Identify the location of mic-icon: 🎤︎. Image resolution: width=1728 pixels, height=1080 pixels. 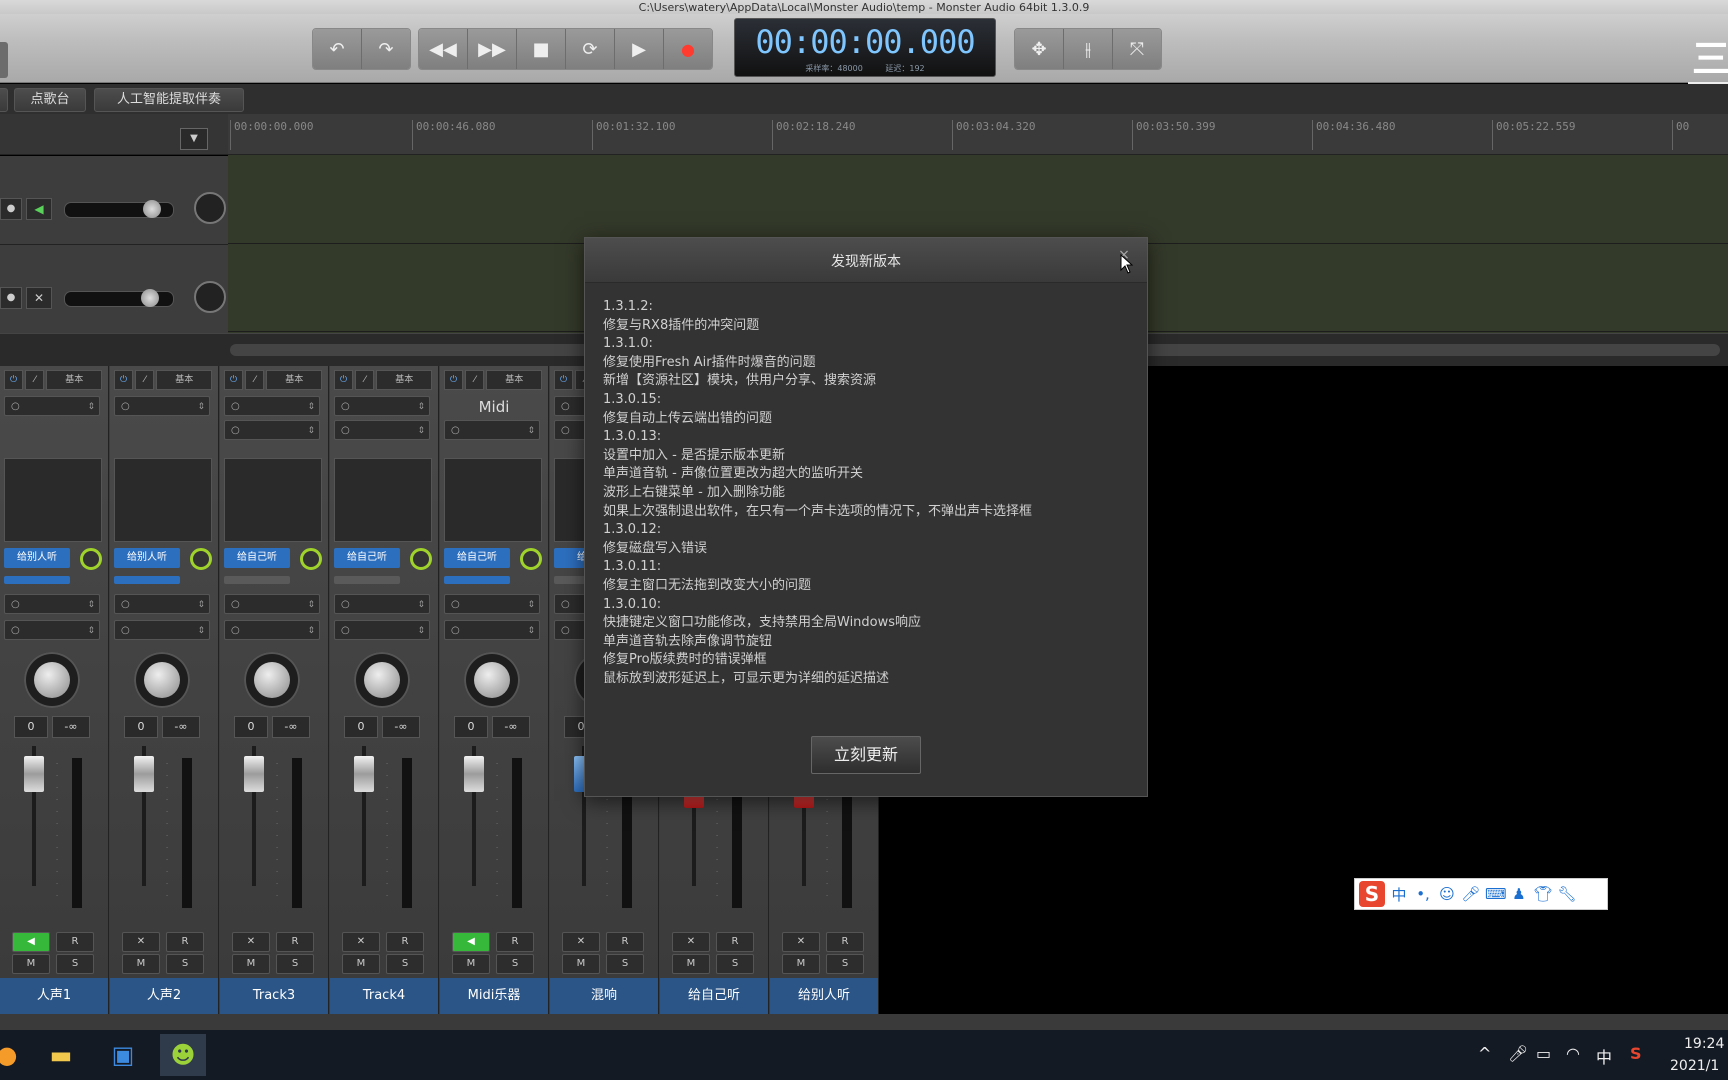
(1471, 894).